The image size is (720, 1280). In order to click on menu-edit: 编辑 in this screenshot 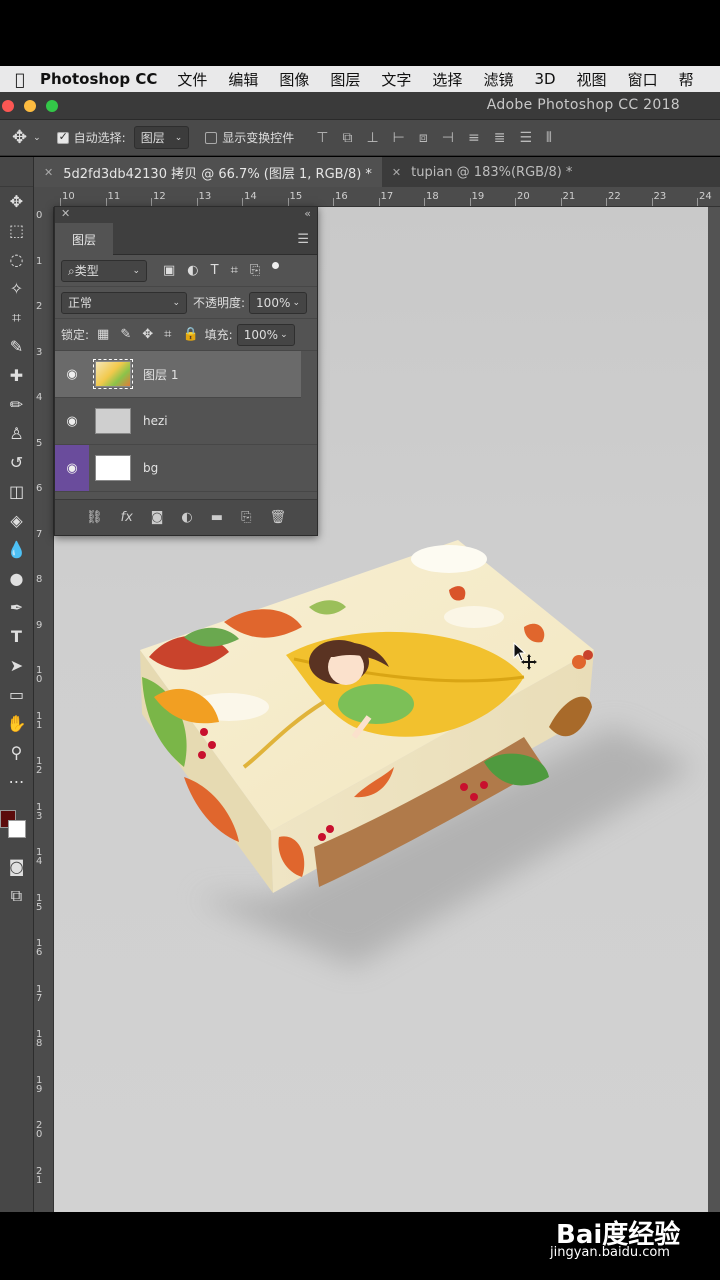, I will do `click(243, 79)`.